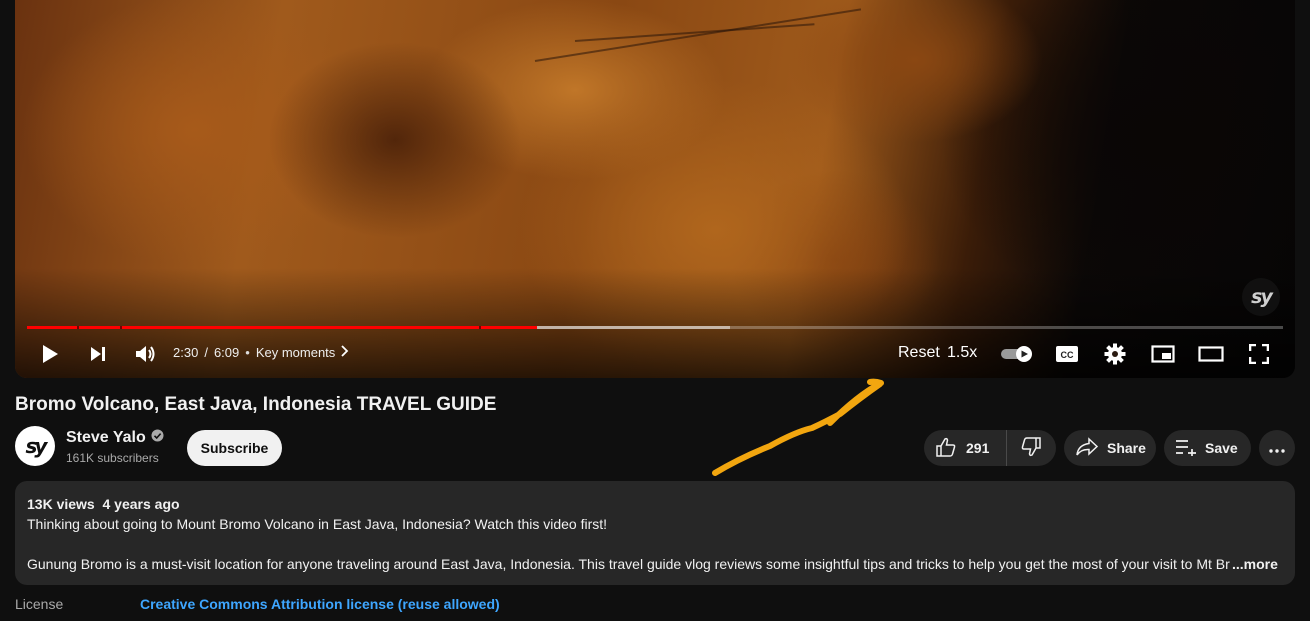 This screenshot has width=1310, height=621. Describe the element at coordinates (186, 352) in the screenshot. I see `time-current: 2:30` at that location.